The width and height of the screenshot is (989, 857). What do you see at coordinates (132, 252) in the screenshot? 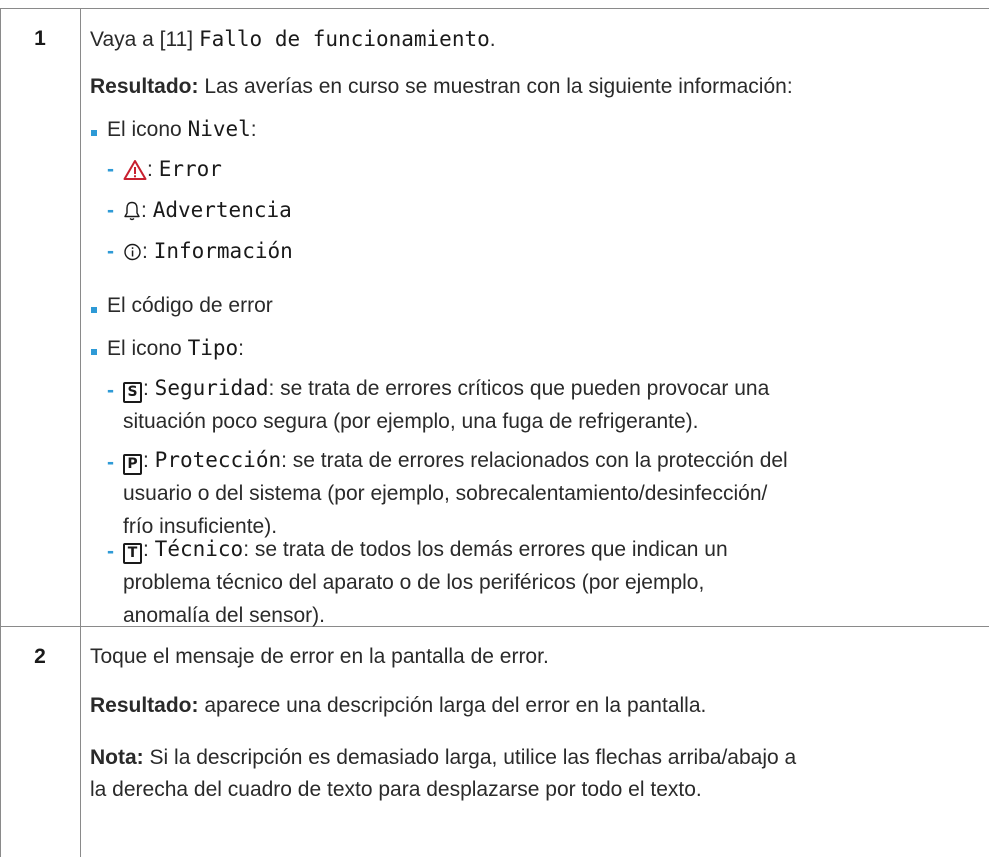
I see `info-circle-icon` at bounding box center [132, 252].